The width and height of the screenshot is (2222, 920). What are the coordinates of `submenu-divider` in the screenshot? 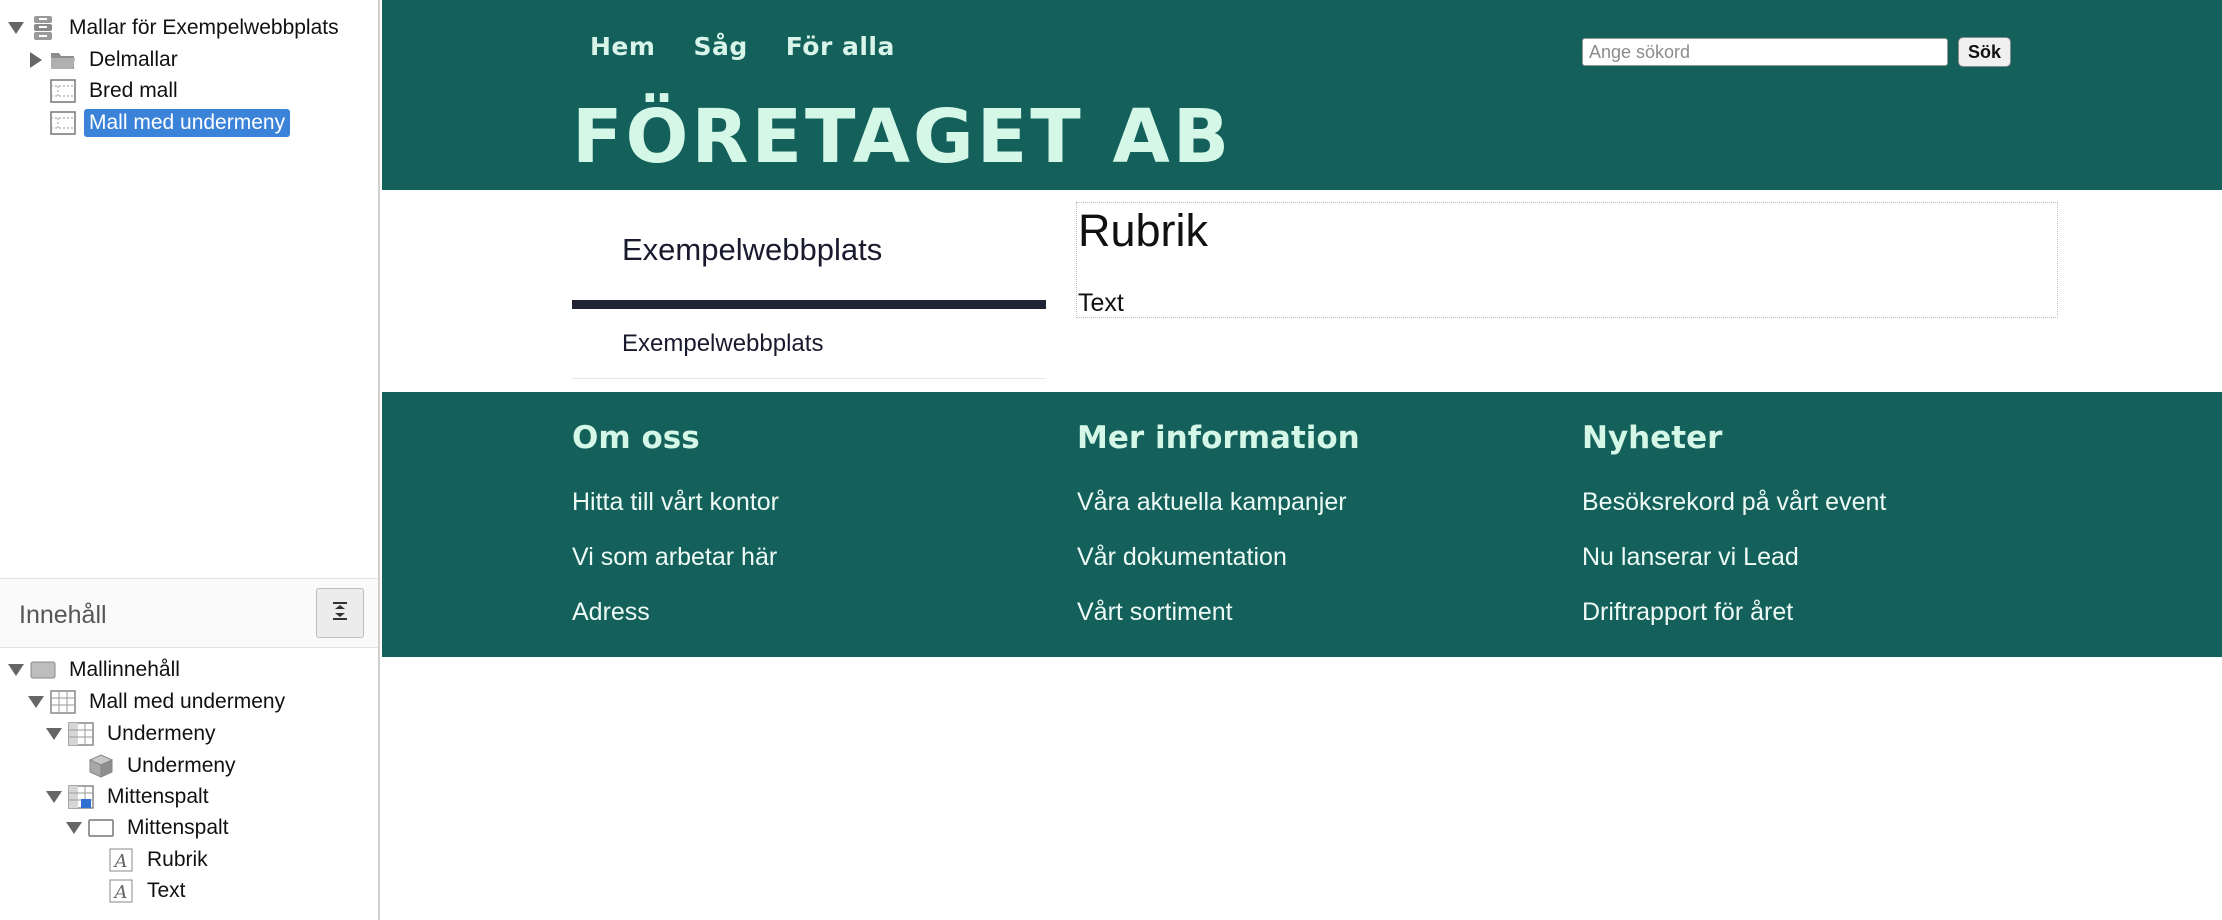 It's located at (809, 304).